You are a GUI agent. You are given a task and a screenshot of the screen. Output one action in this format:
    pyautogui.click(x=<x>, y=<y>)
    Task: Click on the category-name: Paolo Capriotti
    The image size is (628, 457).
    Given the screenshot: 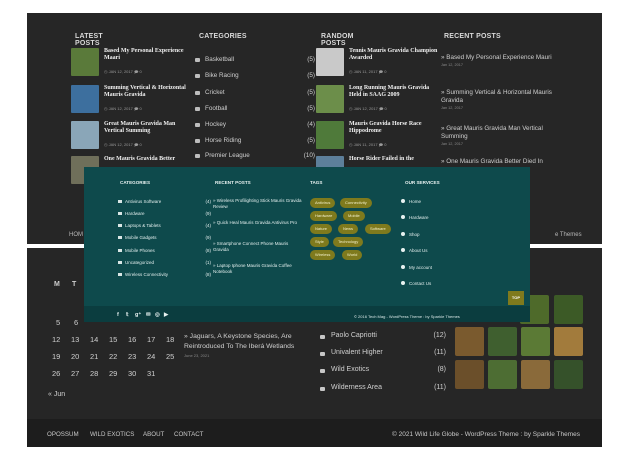 What is the action you would take?
    pyautogui.click(x=354, y=335)
    